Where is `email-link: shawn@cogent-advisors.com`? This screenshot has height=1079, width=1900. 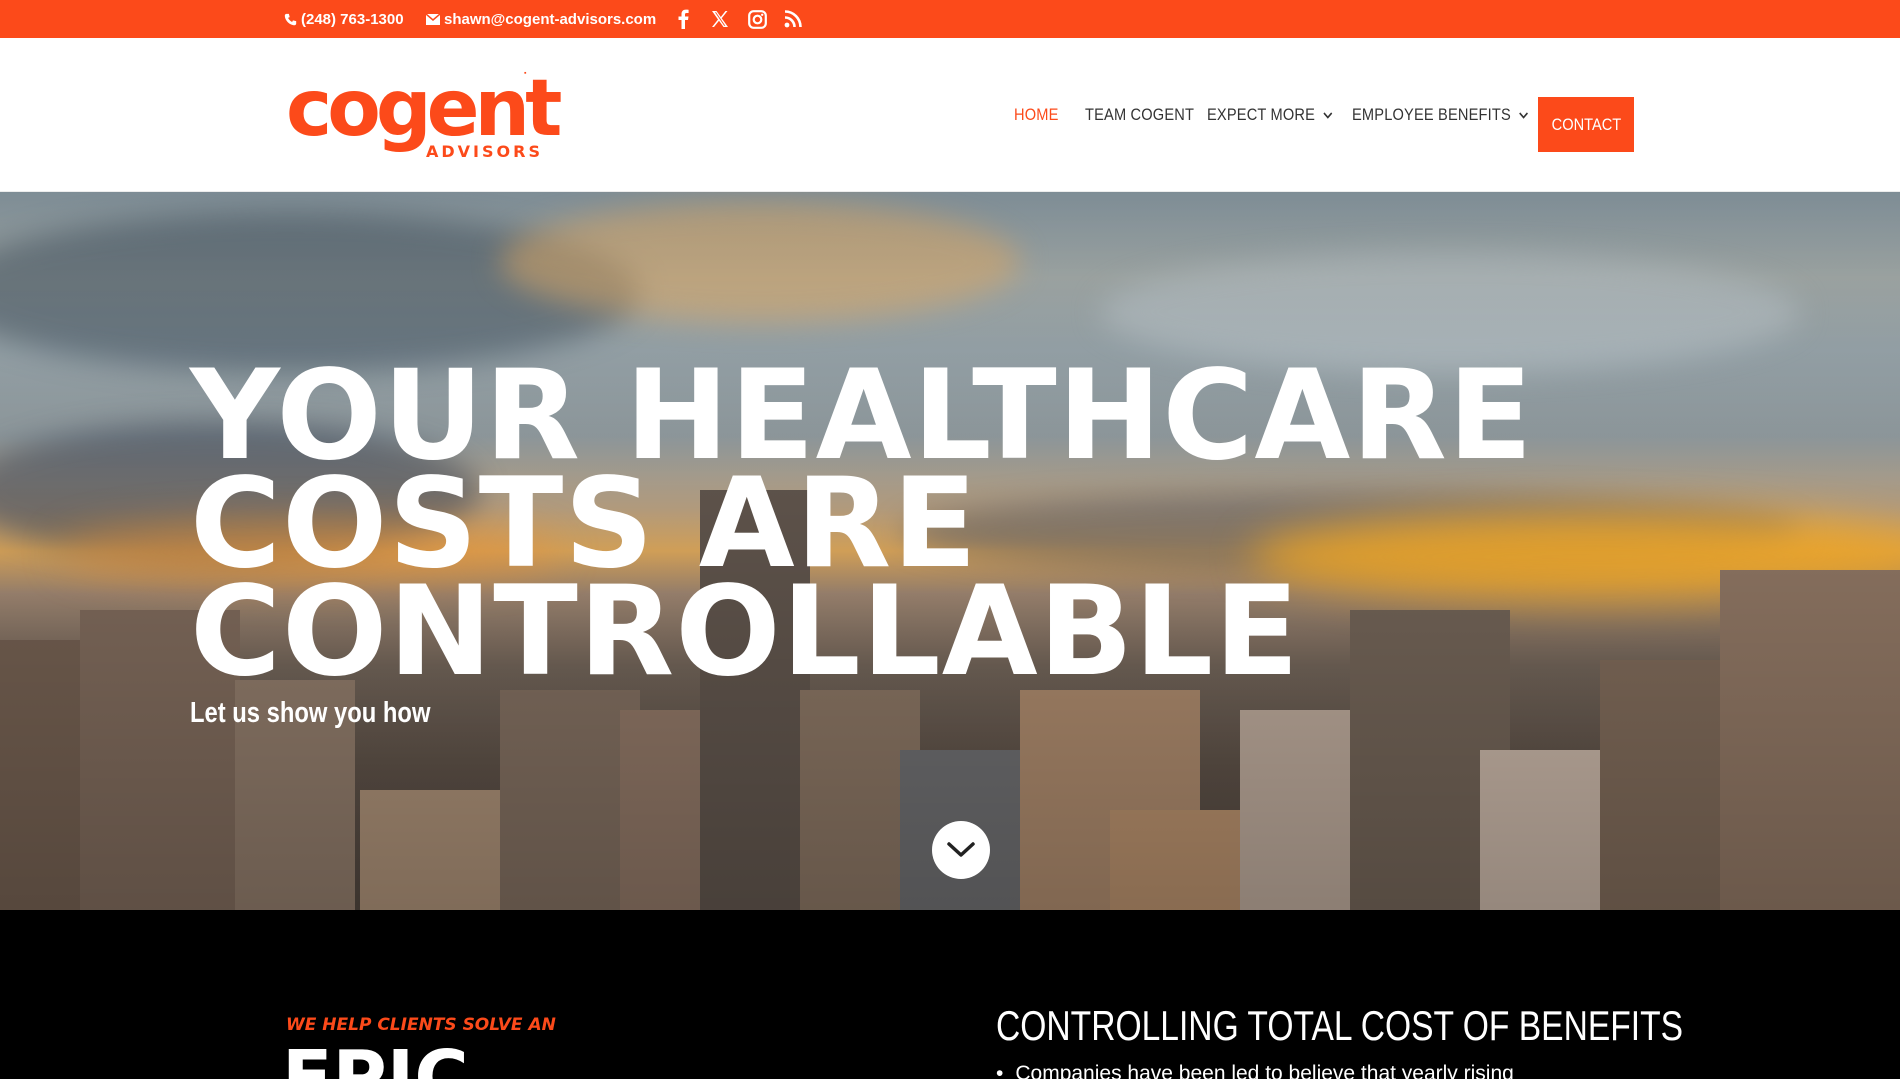
email-link: shawn@cogent-advisors.com is located at coordinates (541, 19).